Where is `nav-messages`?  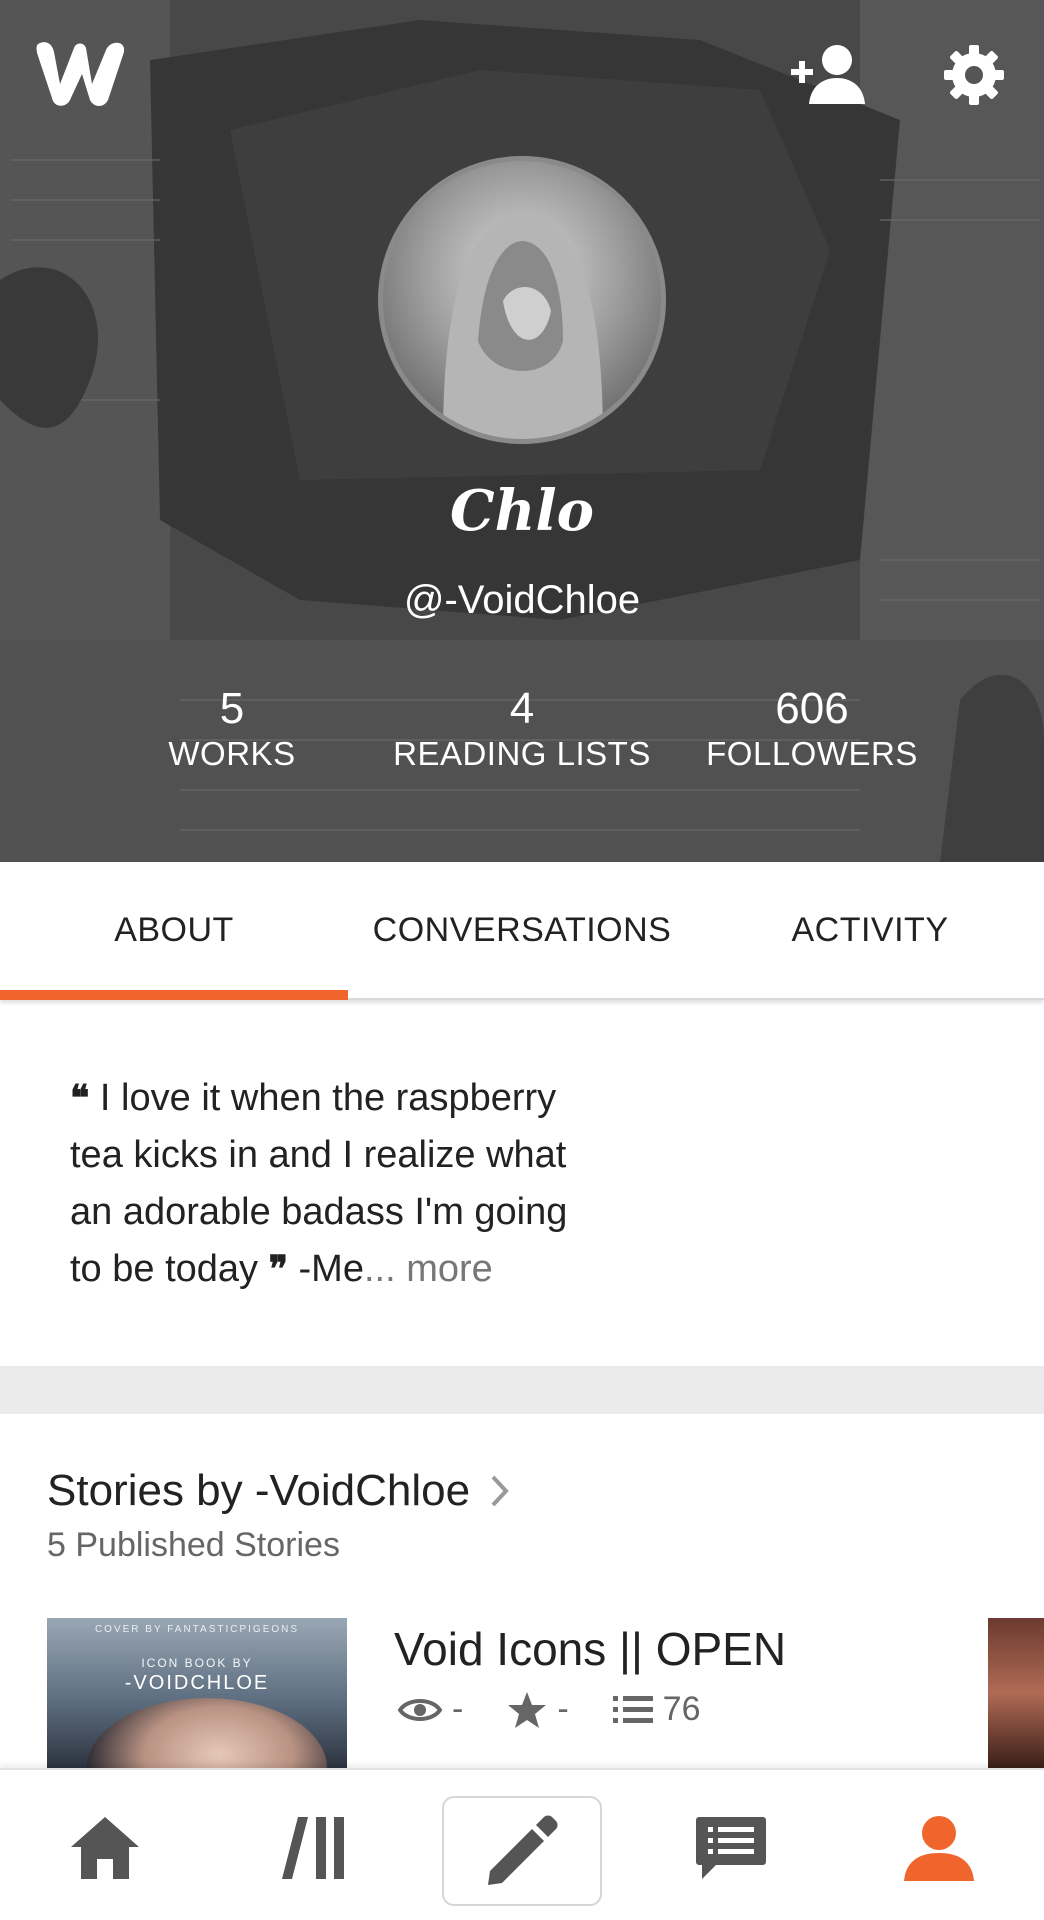
nav-messages is located at coordinates (731, 1848).